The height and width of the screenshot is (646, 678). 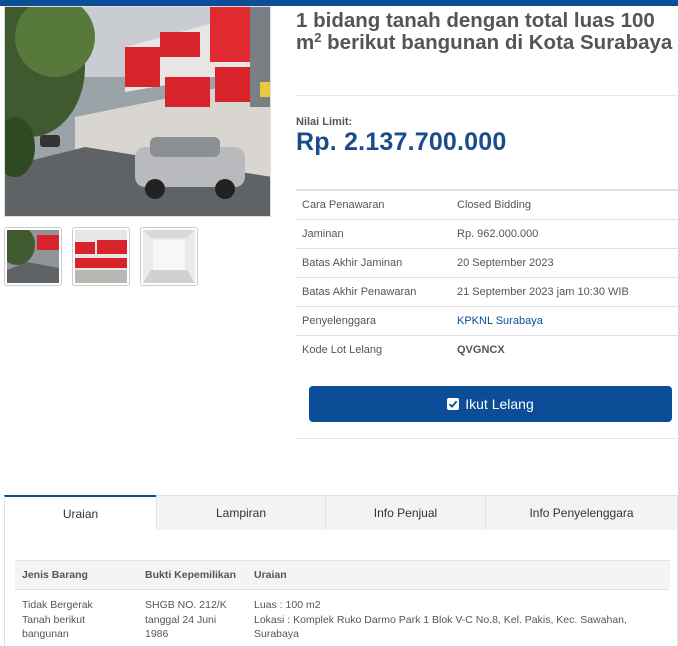 What do you see at coordinates (137, 111) in the screenshot?
I see `main-photo` at bounding box center [137, 111].